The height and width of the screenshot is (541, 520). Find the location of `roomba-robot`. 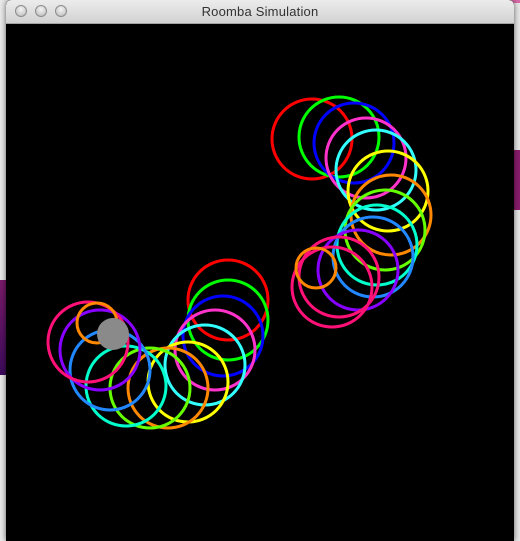

roomba-robot is located at coordinates (113, 334).